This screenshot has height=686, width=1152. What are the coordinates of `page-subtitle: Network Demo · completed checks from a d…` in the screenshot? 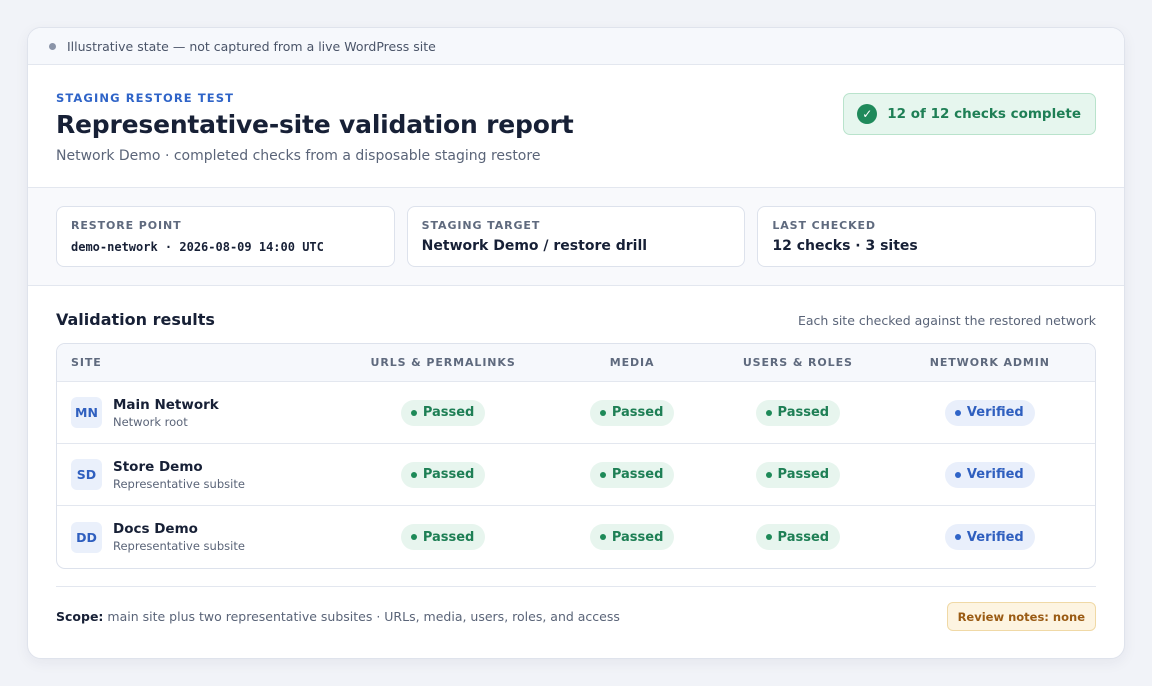 It's located at (298, 156).